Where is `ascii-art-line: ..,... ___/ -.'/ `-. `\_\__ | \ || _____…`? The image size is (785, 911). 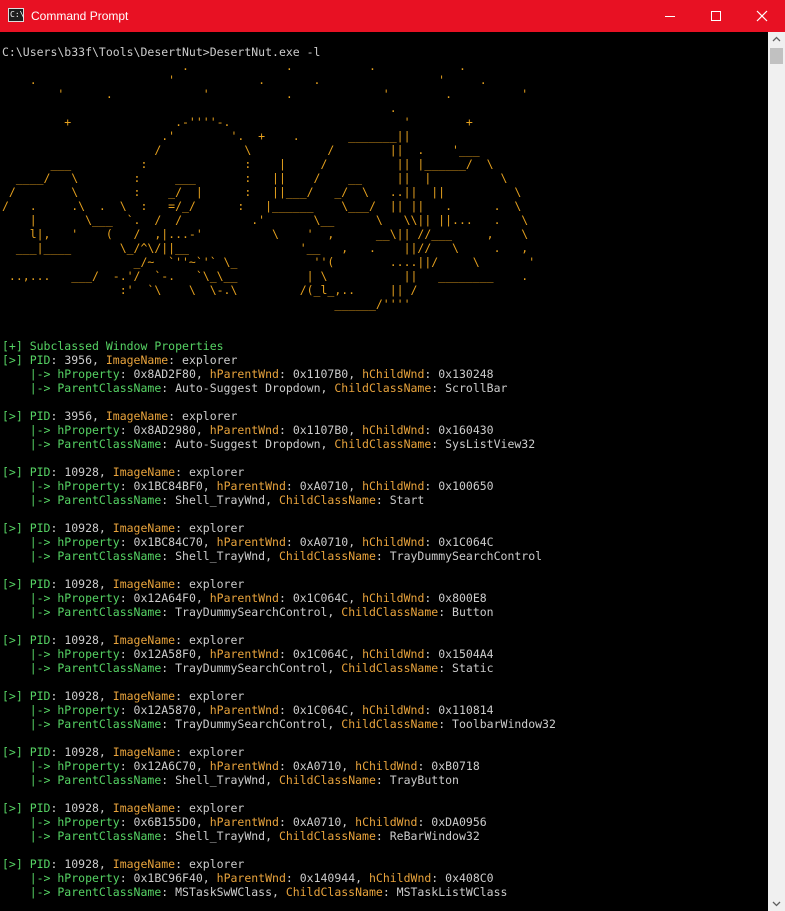
ascii-art-line: ..,... ___/ -.'/ `-. `\_\__ | \ || _____… is located at coordinates (268, 276).